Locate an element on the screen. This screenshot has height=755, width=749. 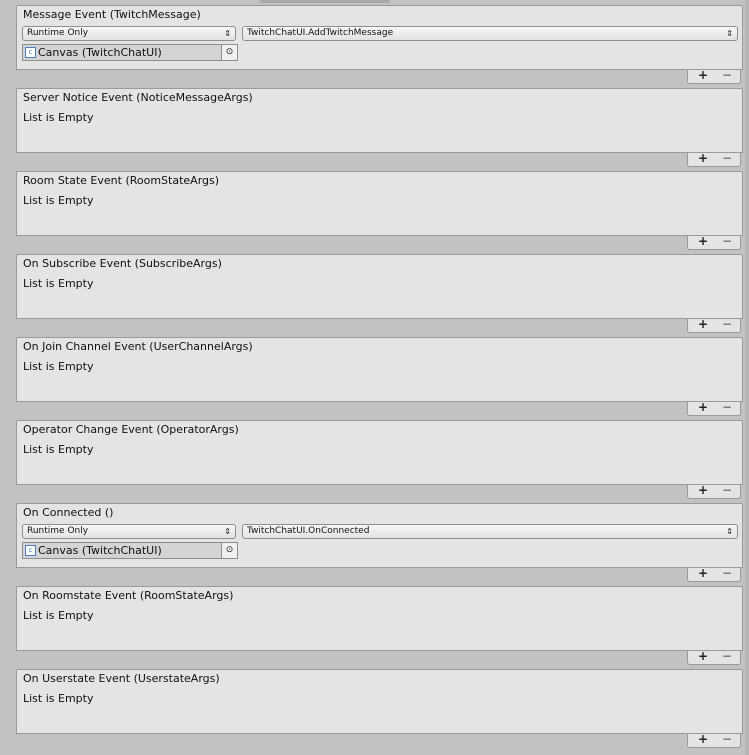
event-title: On Join Channel Event (UserChannelArgs) is located at coordinates (138, 346).